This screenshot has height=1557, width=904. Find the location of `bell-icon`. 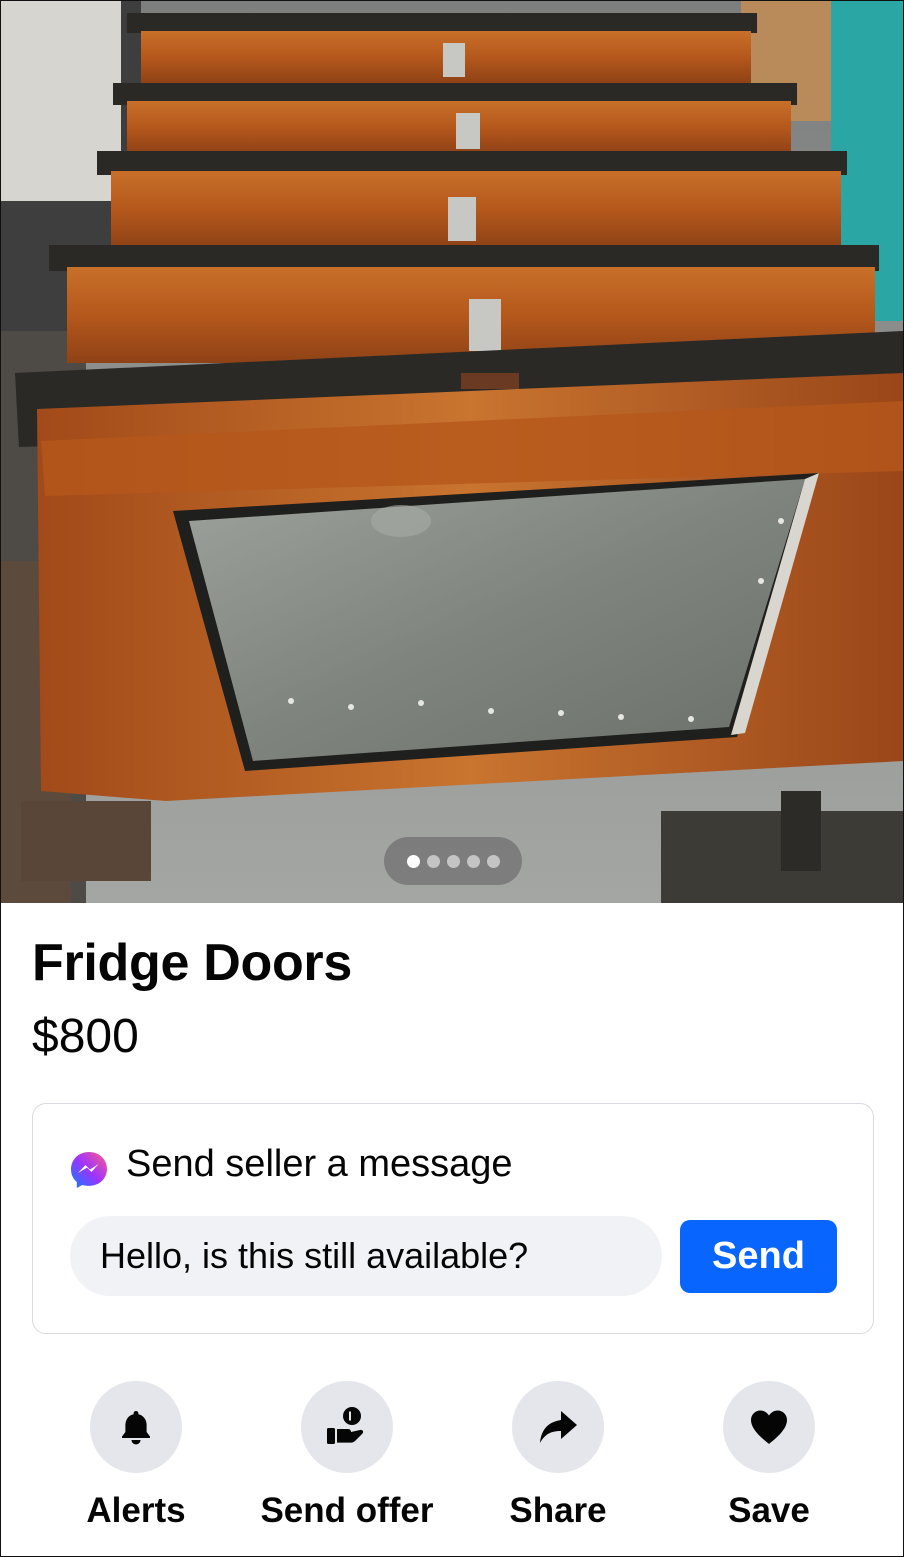

bell-icon is located at coordinates (136, 1428).